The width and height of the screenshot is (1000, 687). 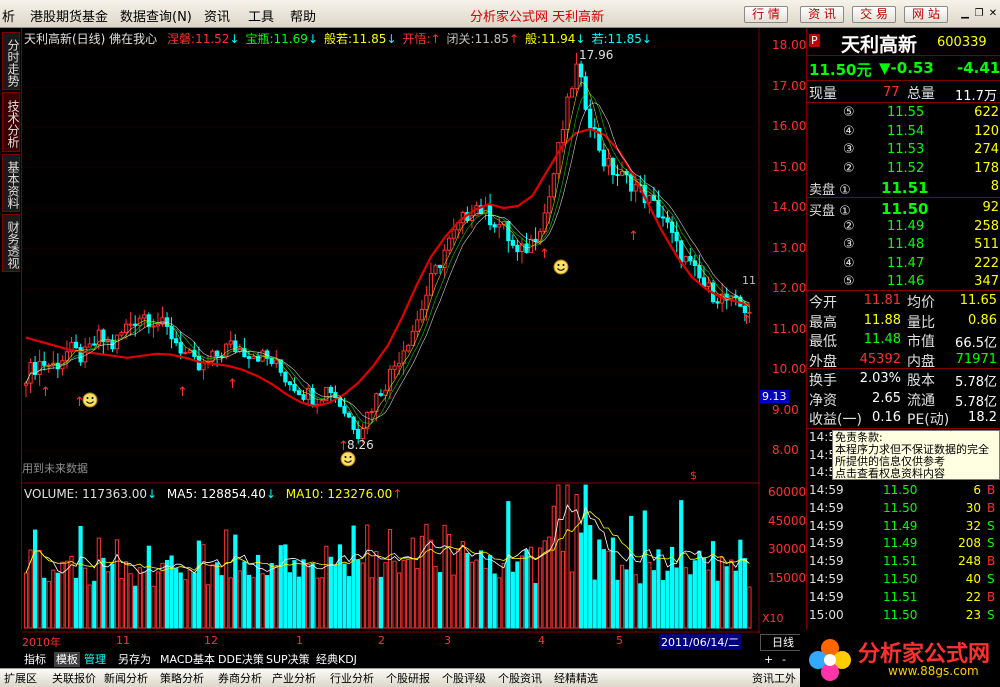 What do you see at coordinates (134, 659) in the screenshot?
I see `tab-save-as: 另存为` at bounding box center [134, 659].